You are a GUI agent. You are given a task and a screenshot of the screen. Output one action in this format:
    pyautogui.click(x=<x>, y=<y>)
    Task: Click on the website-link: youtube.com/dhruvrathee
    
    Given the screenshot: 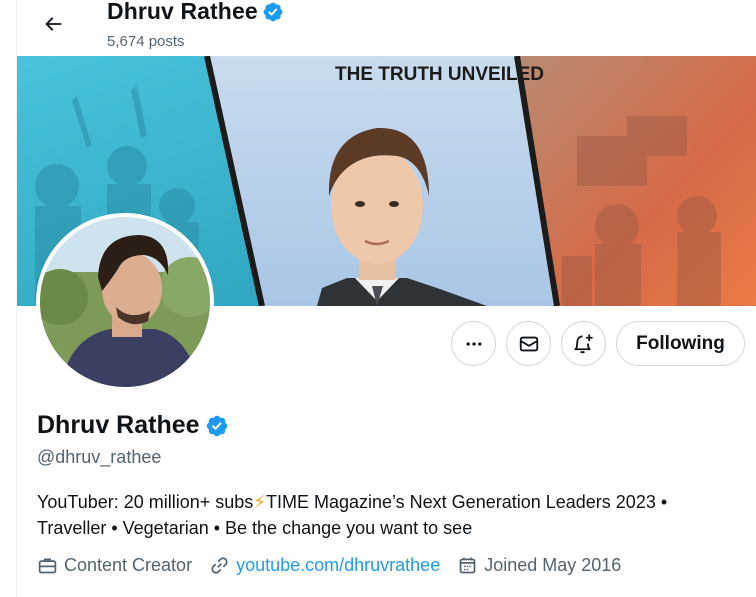 What is the action you would take?
    pyautogui.click(x=338, y=565)
    